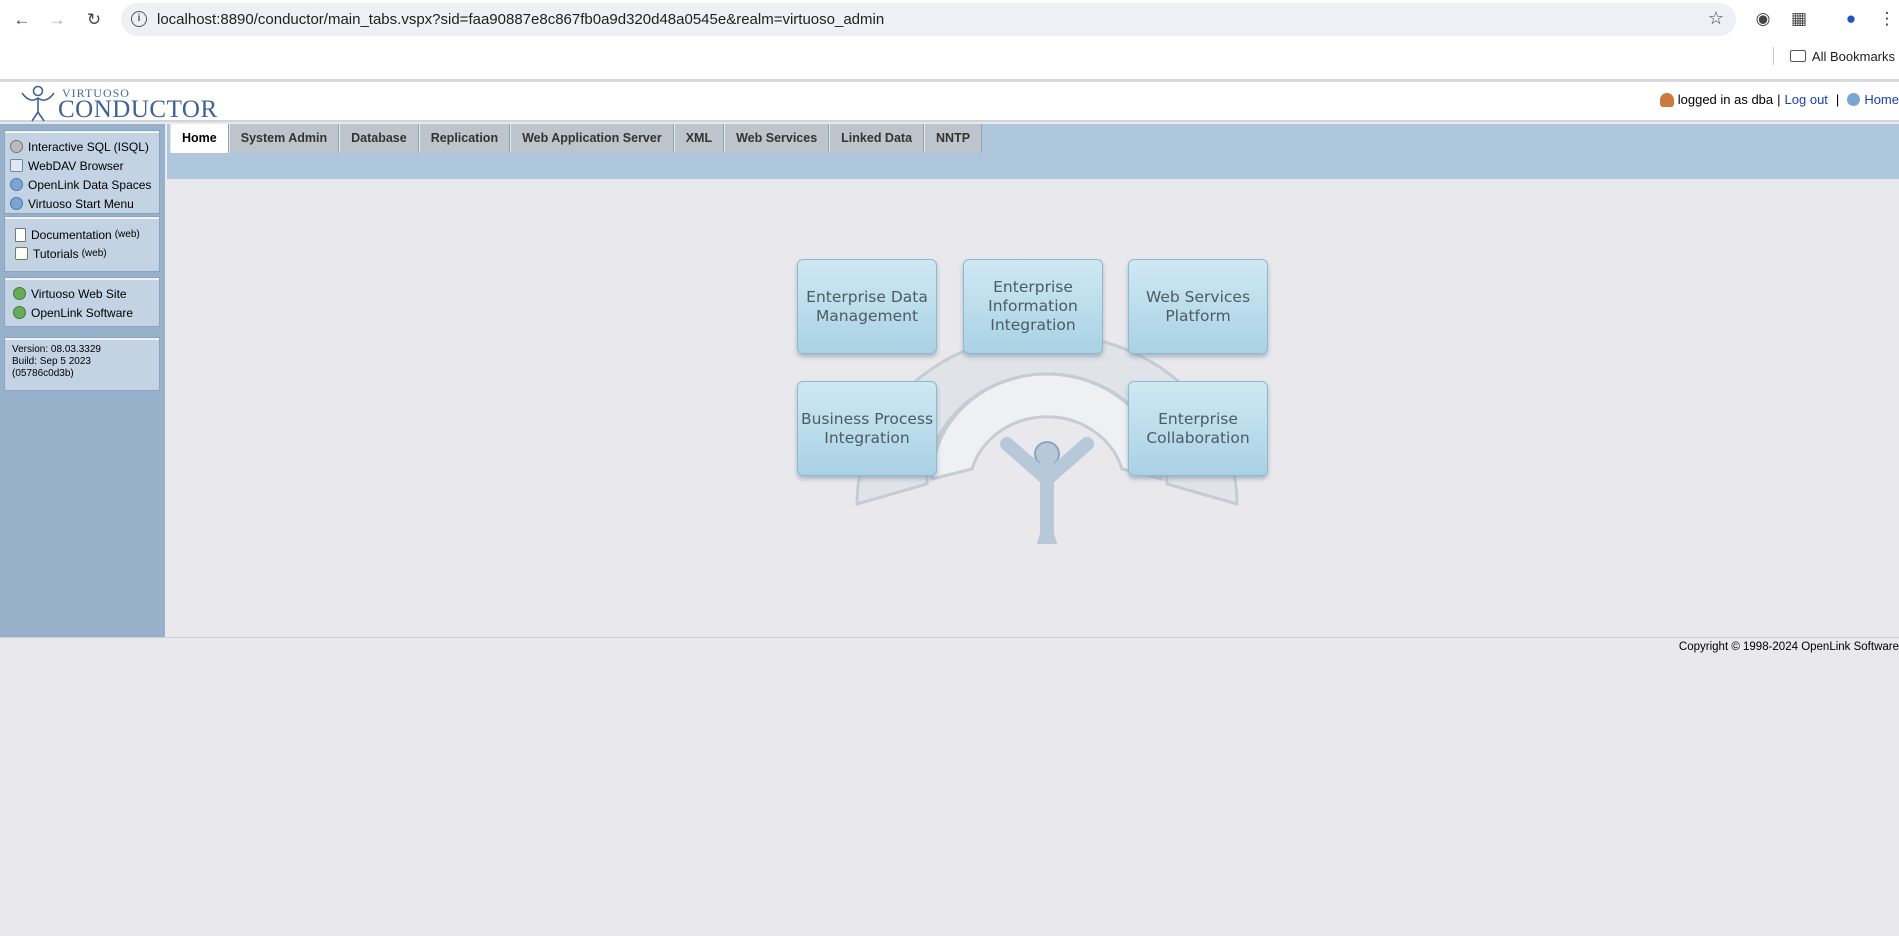  What do you see at coordinates (953, 138) in the screenshot?
I see `tab-nntp: NNTP` at bounding box center [953, 138].